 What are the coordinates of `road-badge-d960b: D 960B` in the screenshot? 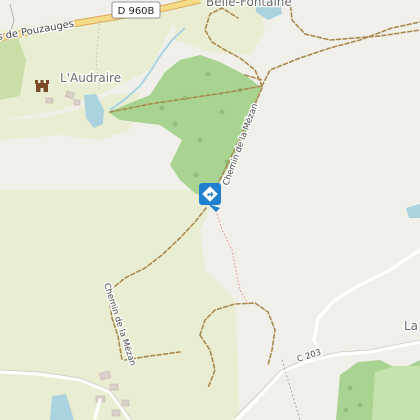 It's located at (136, 10).